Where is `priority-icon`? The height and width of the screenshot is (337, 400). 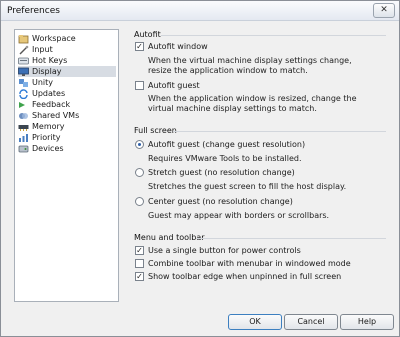
priority-icon is located at coordinates (23, 138).